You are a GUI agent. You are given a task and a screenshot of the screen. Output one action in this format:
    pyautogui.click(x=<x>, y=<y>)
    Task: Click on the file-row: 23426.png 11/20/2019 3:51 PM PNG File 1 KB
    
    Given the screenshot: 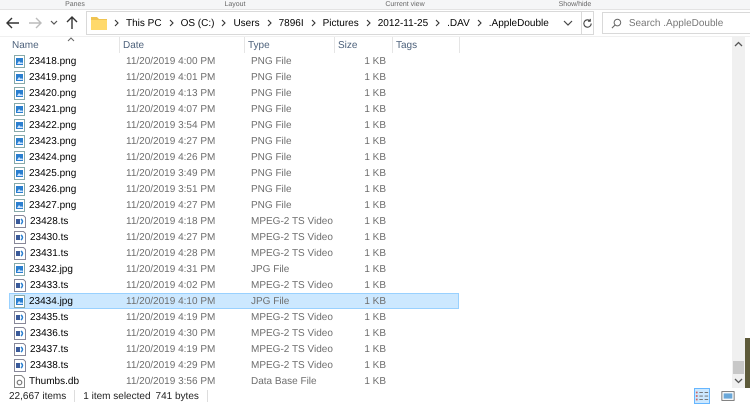 What is the action you would take?
    pyautogui.click(x=234, y=189)
    